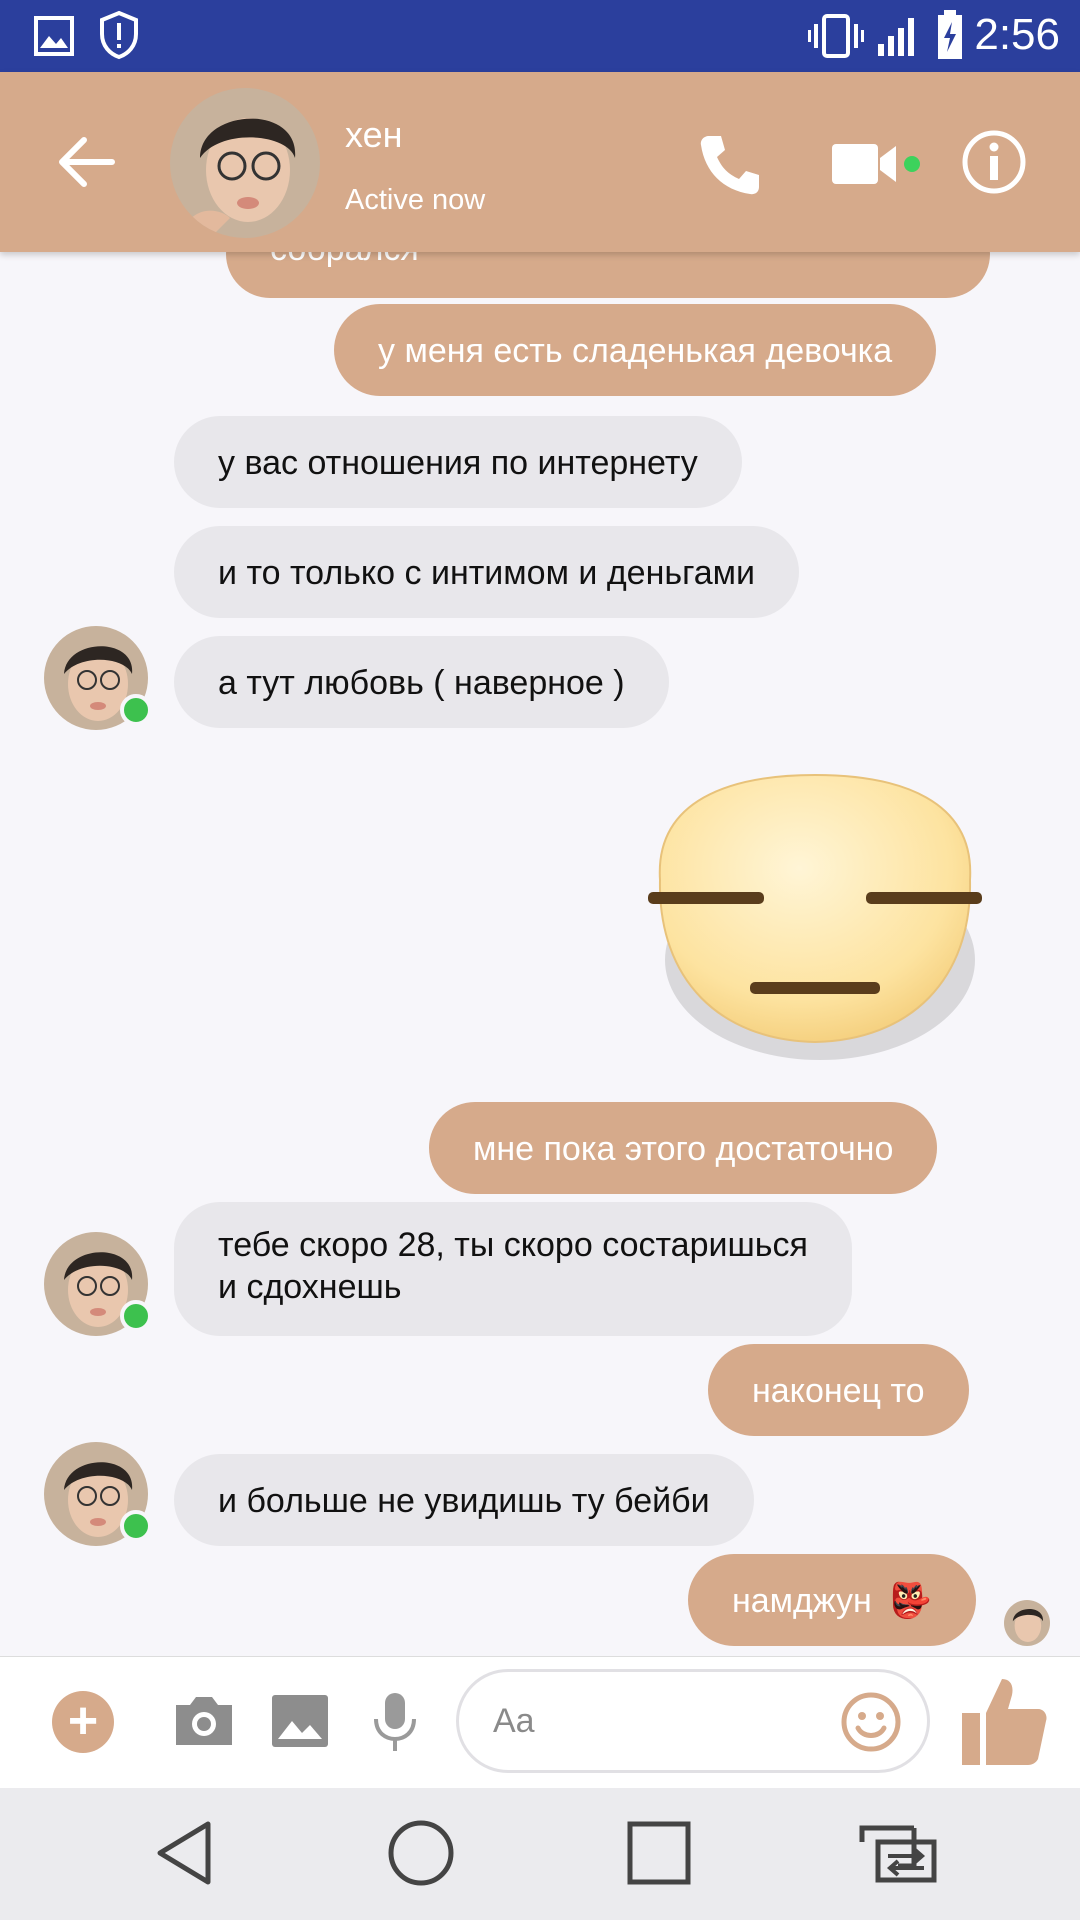 The height and width of the screenshot is (1920, 1080). Describe the element at coordinates (693, 1721) in the screenshot. I see `message-input: Aa` at that location.